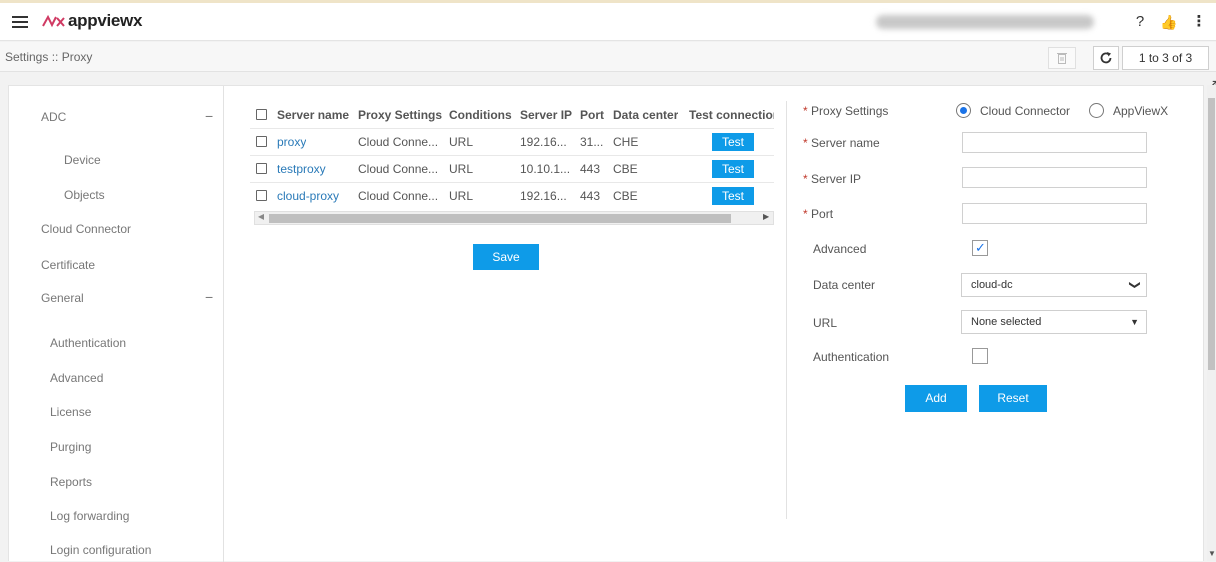 Image resolution: width=1216 pixels, height=562 pixels. I want to click on vertical-scrollbar-thumb, so click(1211, 234).